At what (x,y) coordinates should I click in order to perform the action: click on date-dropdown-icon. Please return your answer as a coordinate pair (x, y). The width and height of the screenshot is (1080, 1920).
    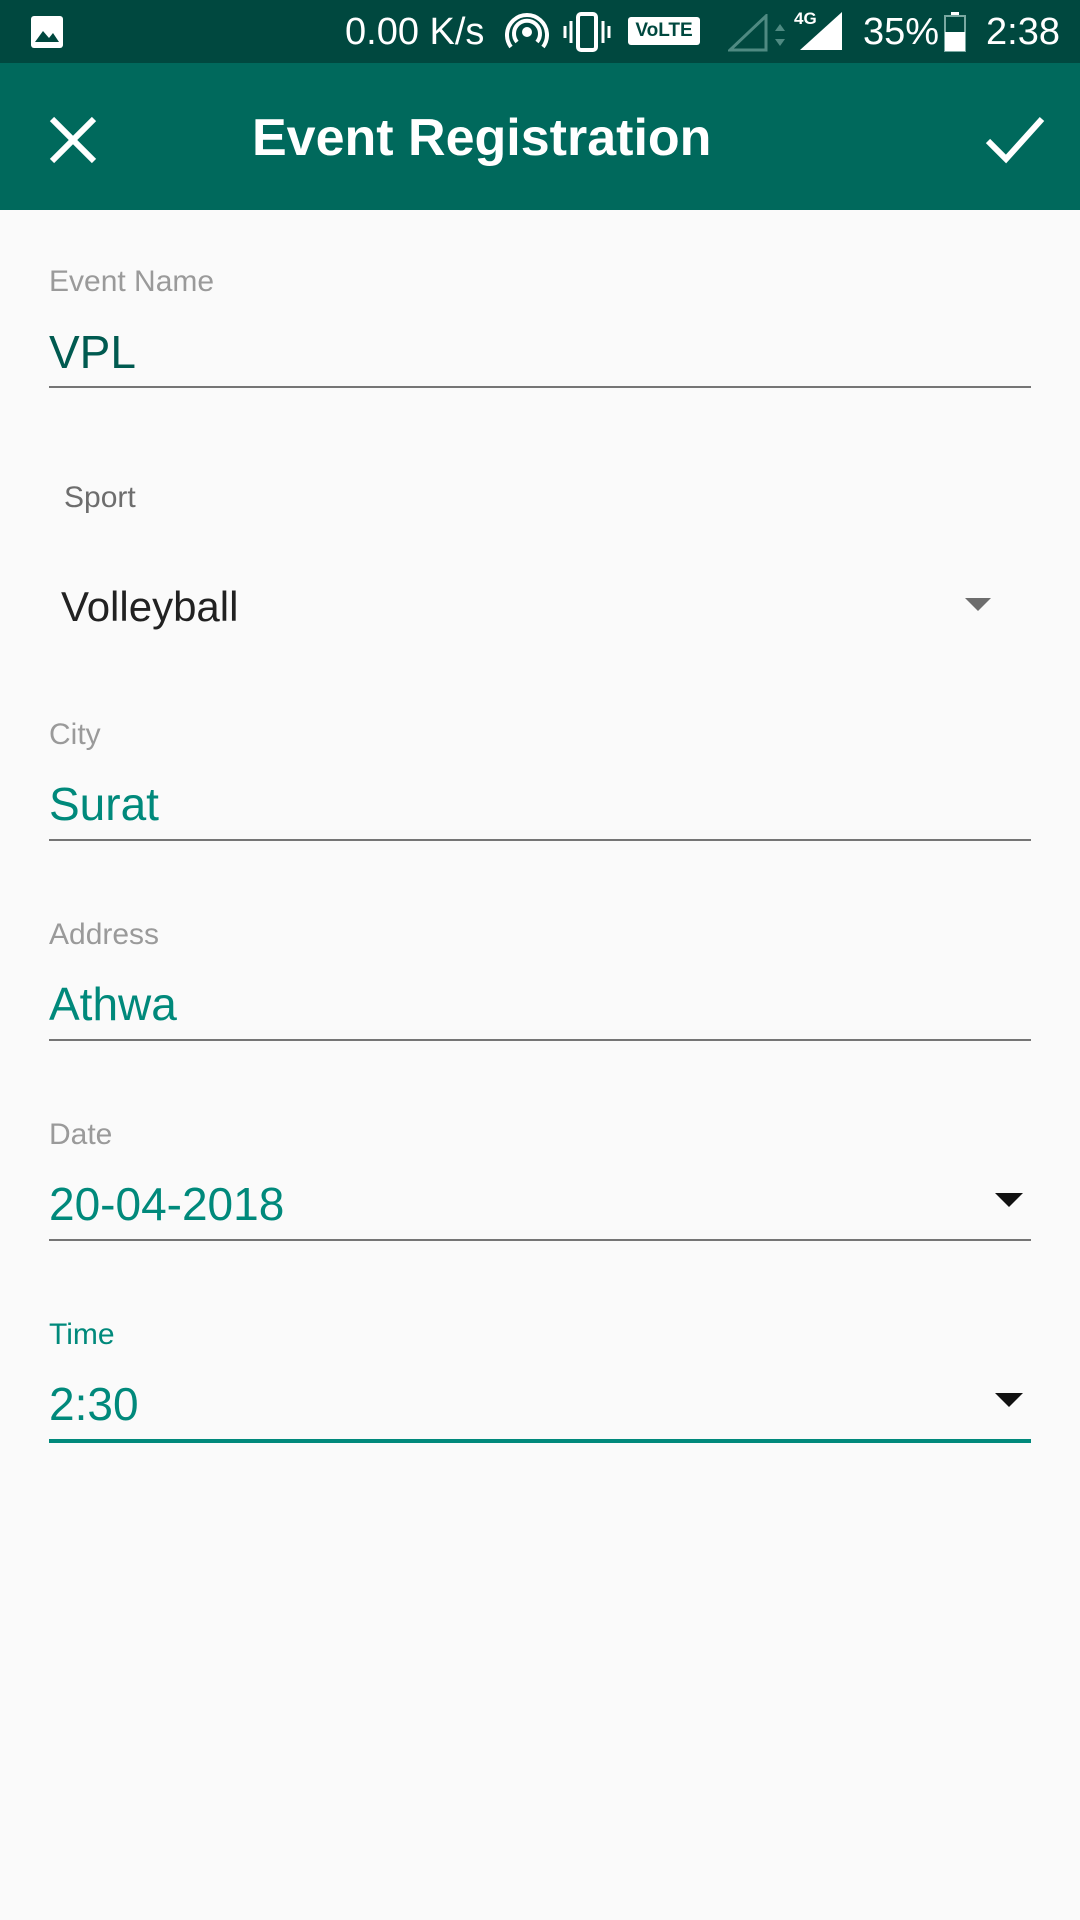
    Looking at the image, I should click on (1009, 1200).